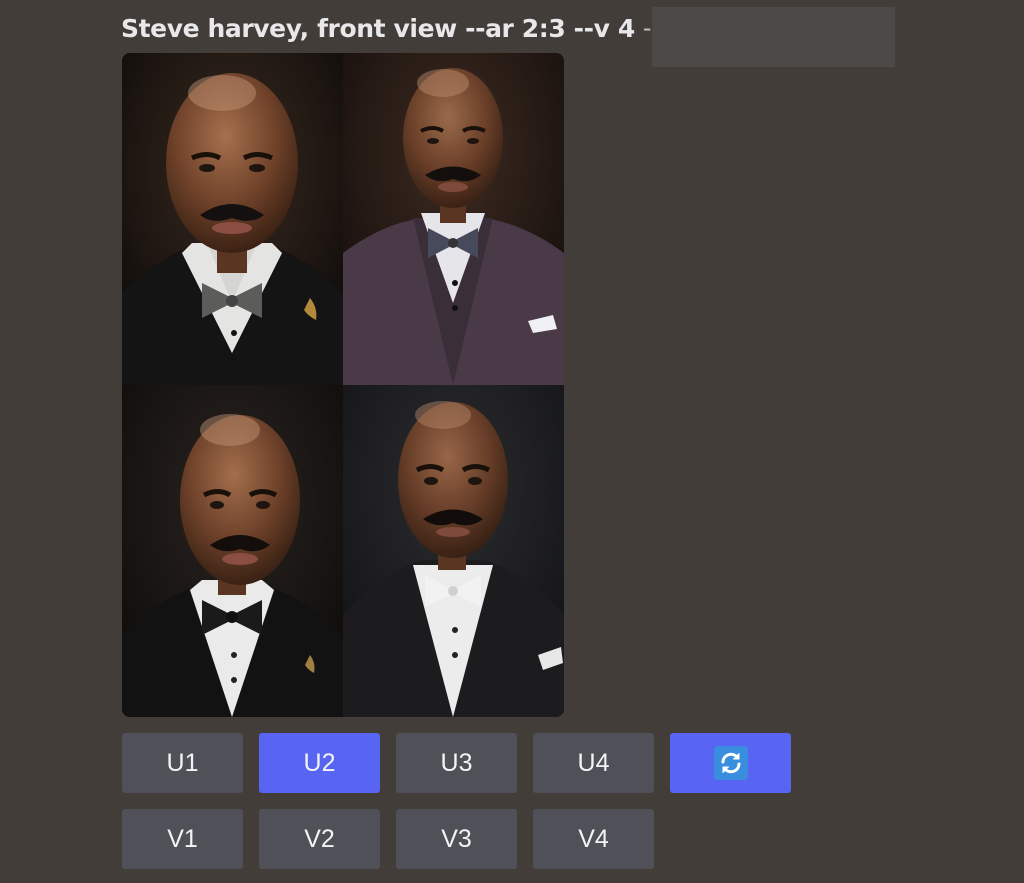  What do you see at coordinates (182, 839) in the screenshot?
I see `variation-button-v1: V1` at bounding box center [182, 839].